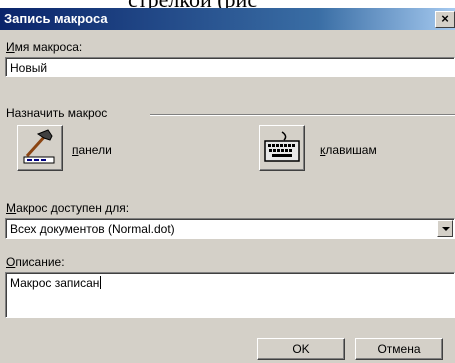 The height and width of the screenshot is (363, 455). I want to click on clipped-document-text: стрелкой (рис, so click(227, 4).